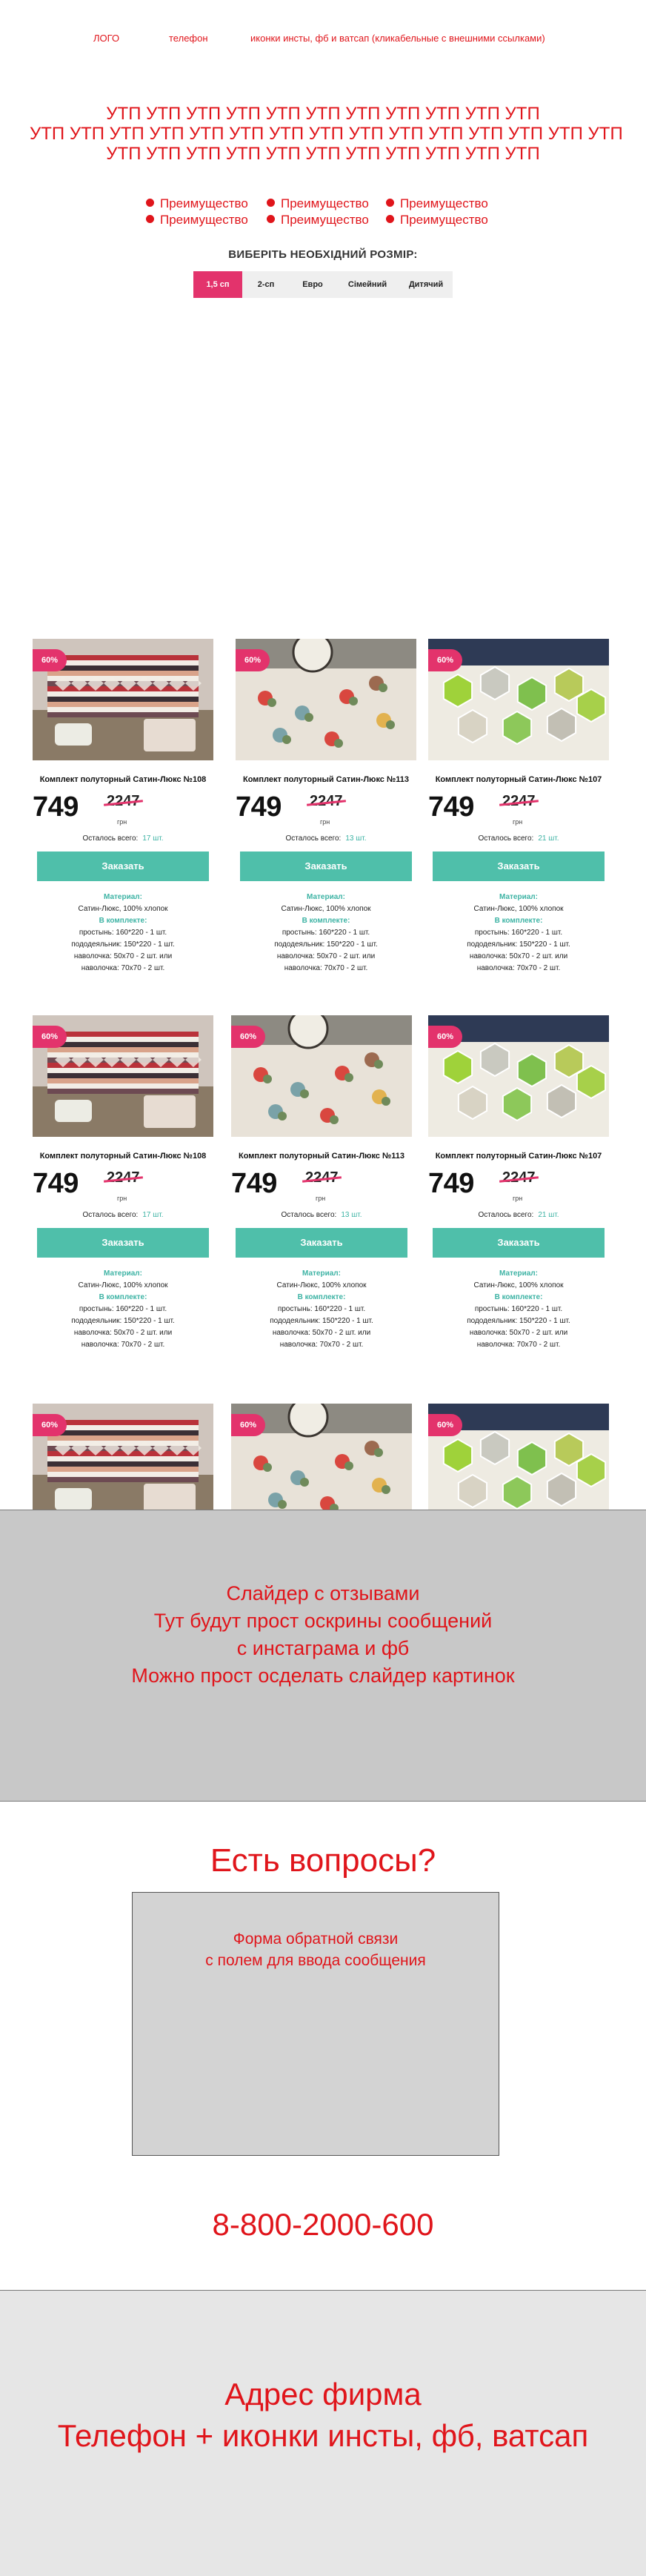 Image resolution: width=646 pixels, height=2576 pixels. I want to click on faq-title: Есть вопросы?, so click(323, 1860).